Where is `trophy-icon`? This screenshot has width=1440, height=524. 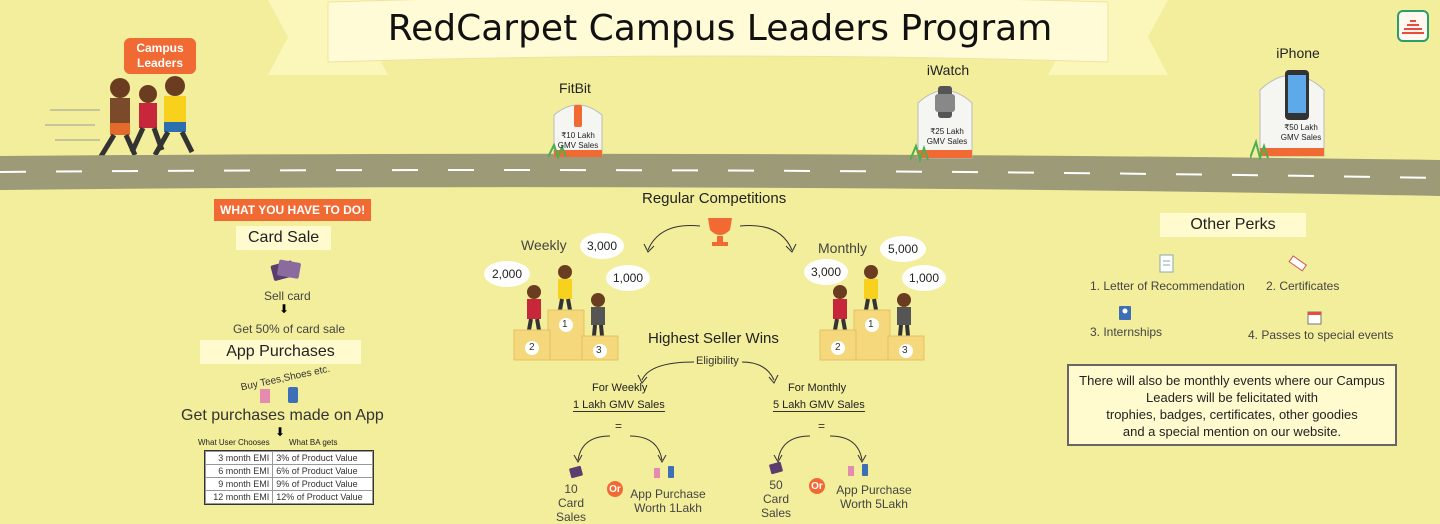 trophy-icon is located at coordinates (720, 232).